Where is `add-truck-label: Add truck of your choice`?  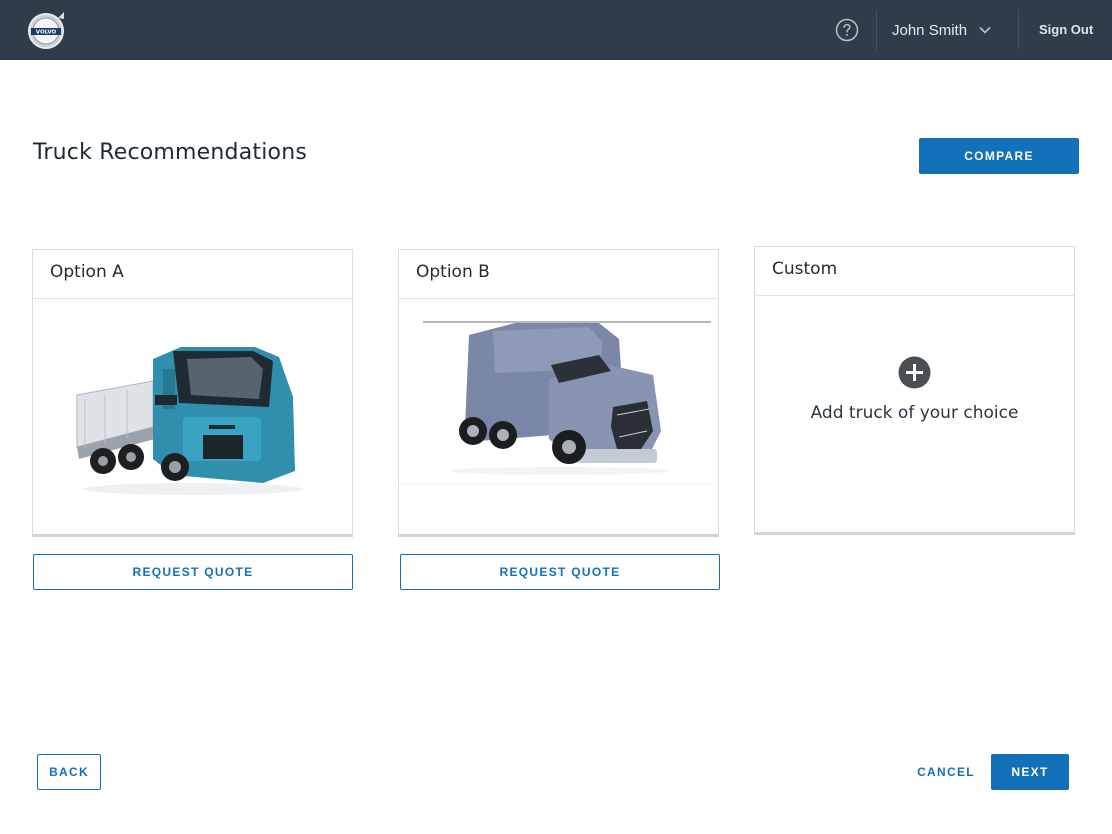 add-truck-label: Add truck of your choice is located at coordinates (914, 413).